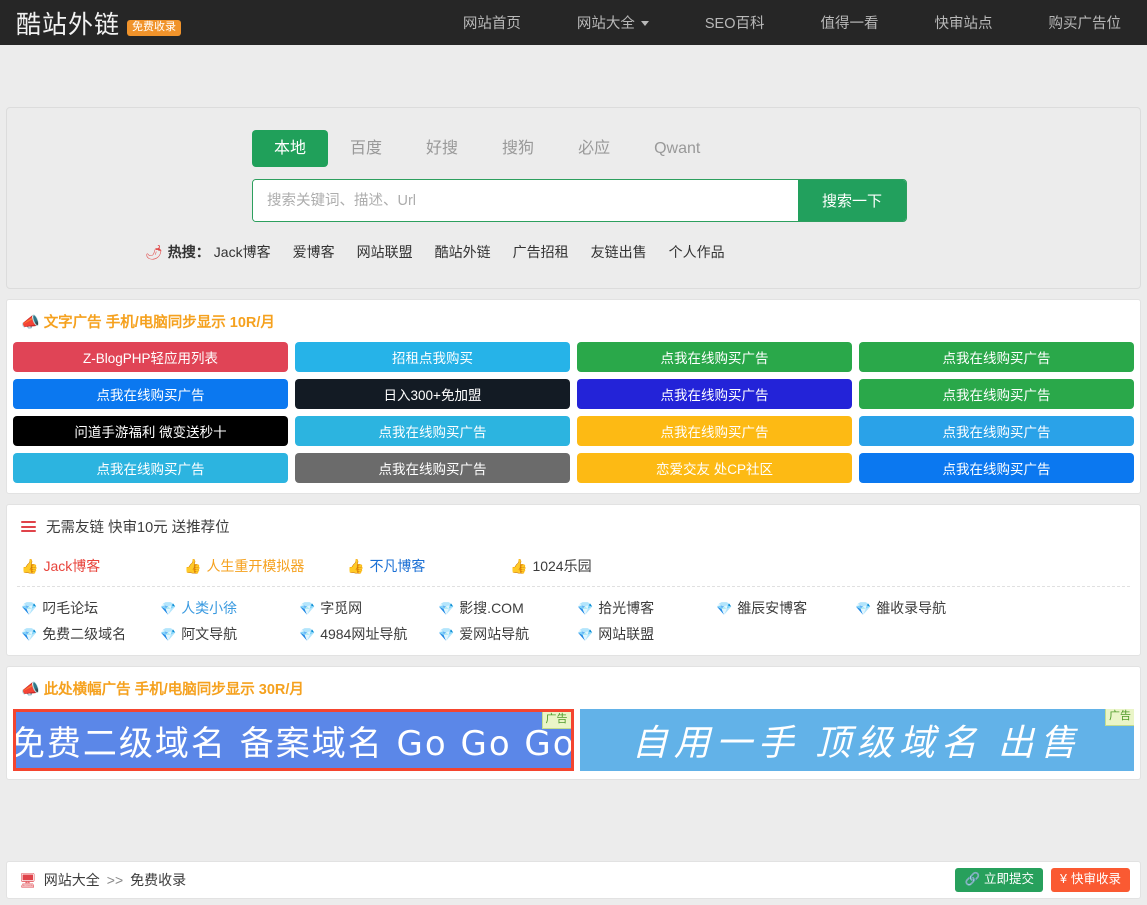 The image size is (1147, 905). I want to click on friend-link-label: 叼毛论坛, so click(70, 608).